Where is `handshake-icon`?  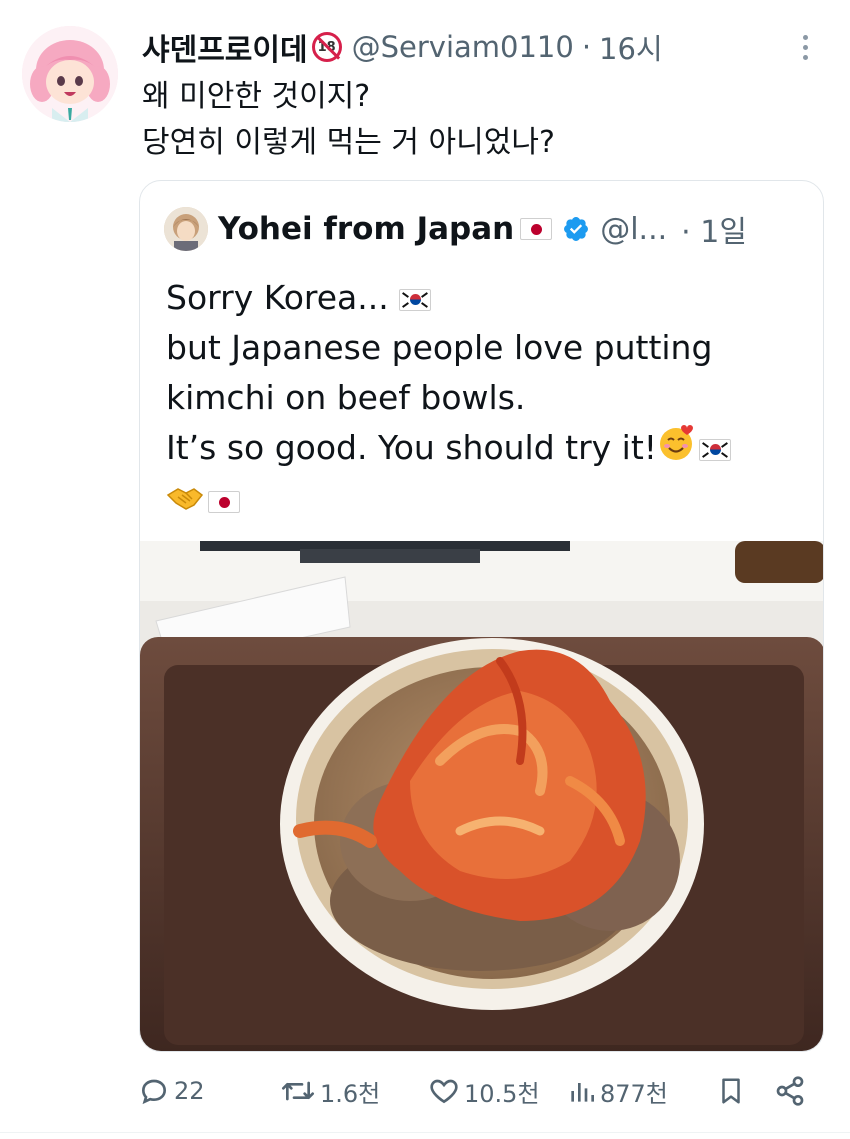 handshake-icon is located at coordinates (185, 502).